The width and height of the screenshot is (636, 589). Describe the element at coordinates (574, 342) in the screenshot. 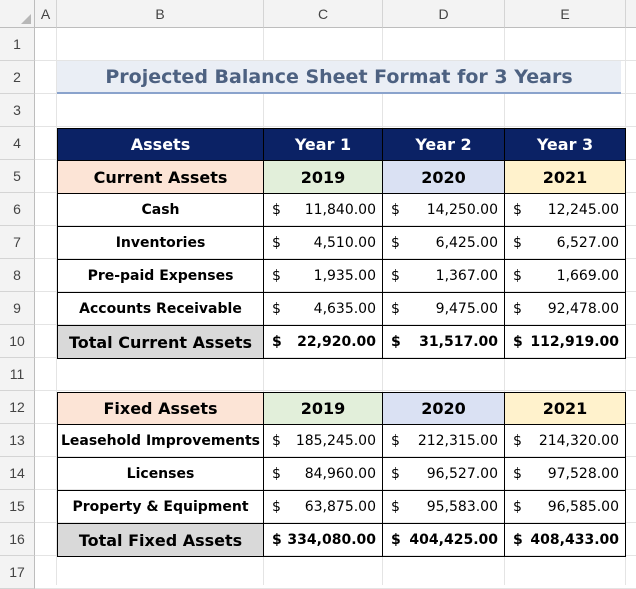

I see `amount: 112,919.00` at that location.